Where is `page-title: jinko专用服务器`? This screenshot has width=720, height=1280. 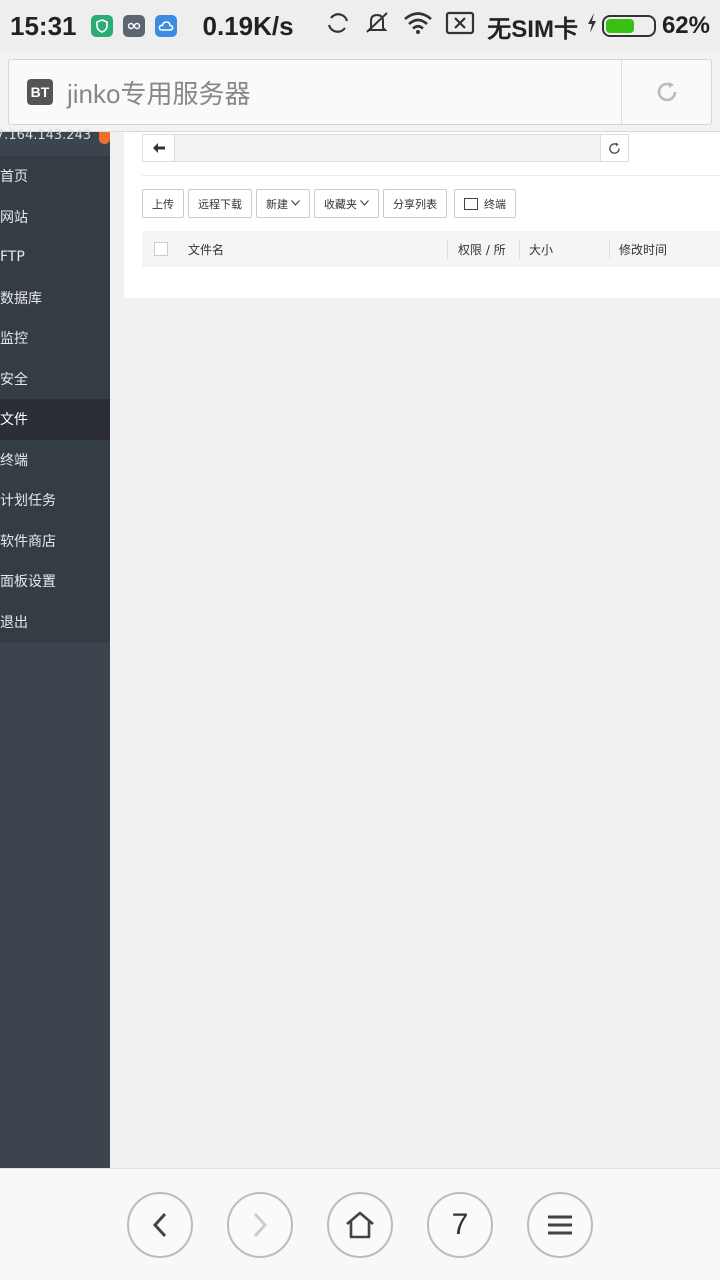
page-title: jinko专用服务器 is located at coordinates (159, 93).